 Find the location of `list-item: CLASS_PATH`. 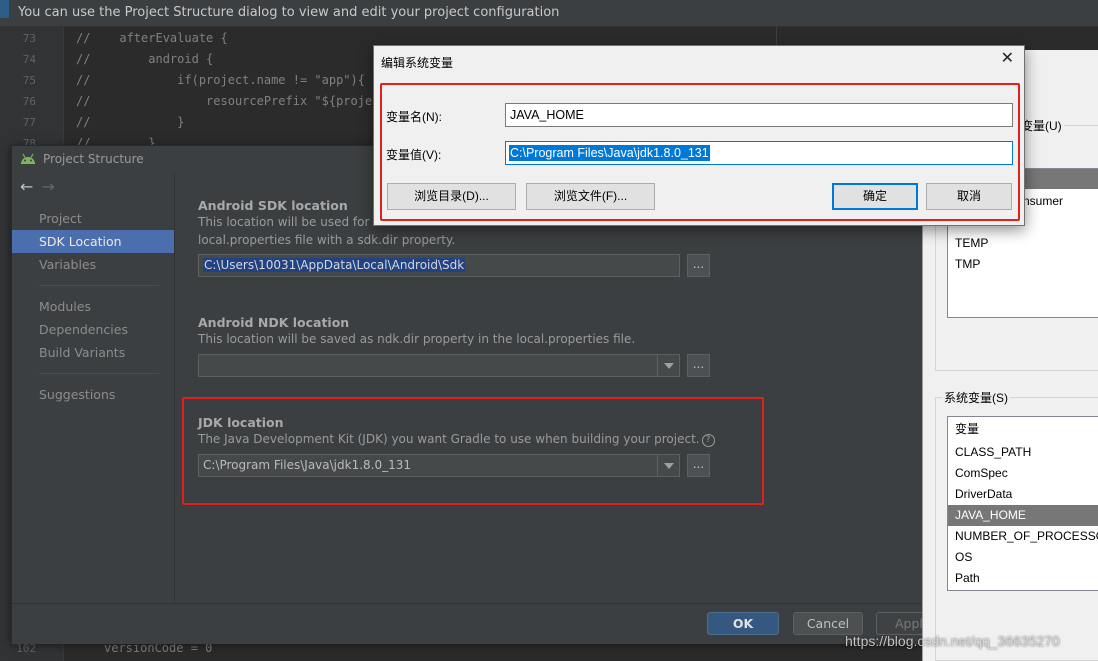

list-item: CLASS_PATH is located at coordinates (1023, 452).